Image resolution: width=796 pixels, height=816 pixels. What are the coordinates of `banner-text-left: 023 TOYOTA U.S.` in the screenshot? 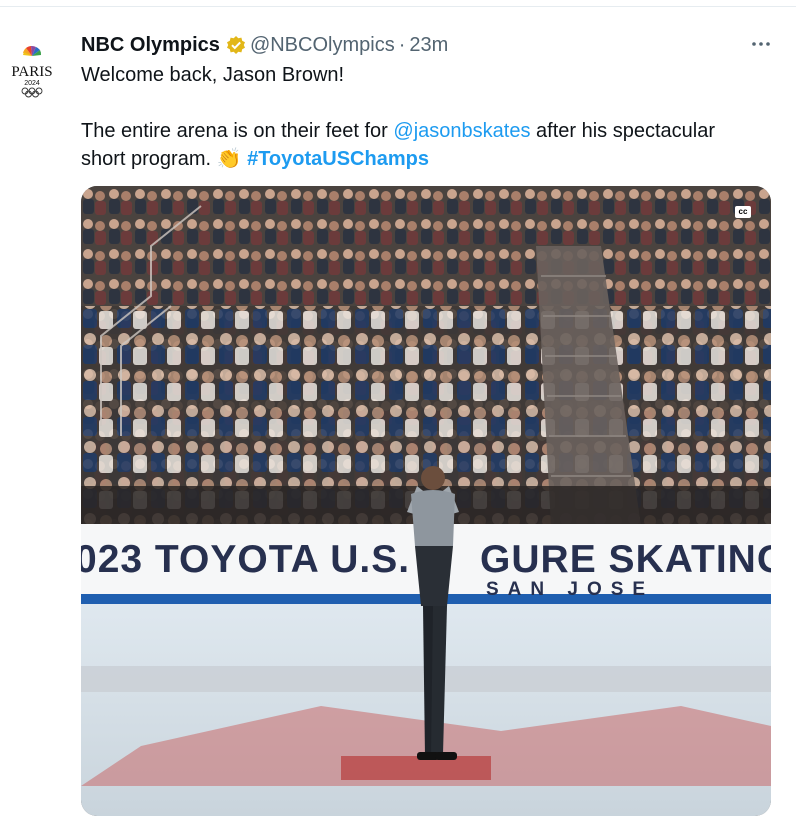 It's located at (246, 559).